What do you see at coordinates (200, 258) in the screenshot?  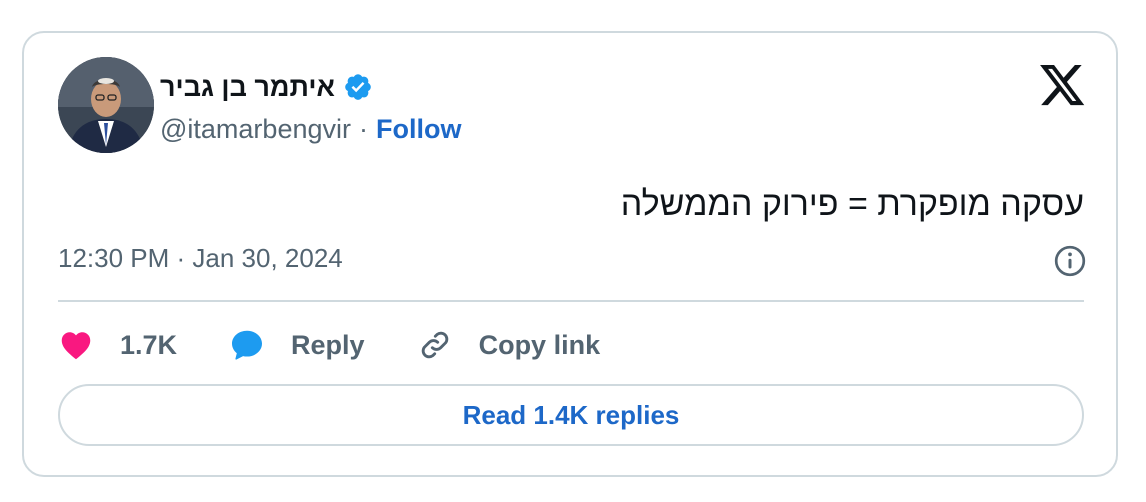 I see `tweet-timestamp: 12:30 PM · Jan 30, 2024` at bounding box center [200, 258].